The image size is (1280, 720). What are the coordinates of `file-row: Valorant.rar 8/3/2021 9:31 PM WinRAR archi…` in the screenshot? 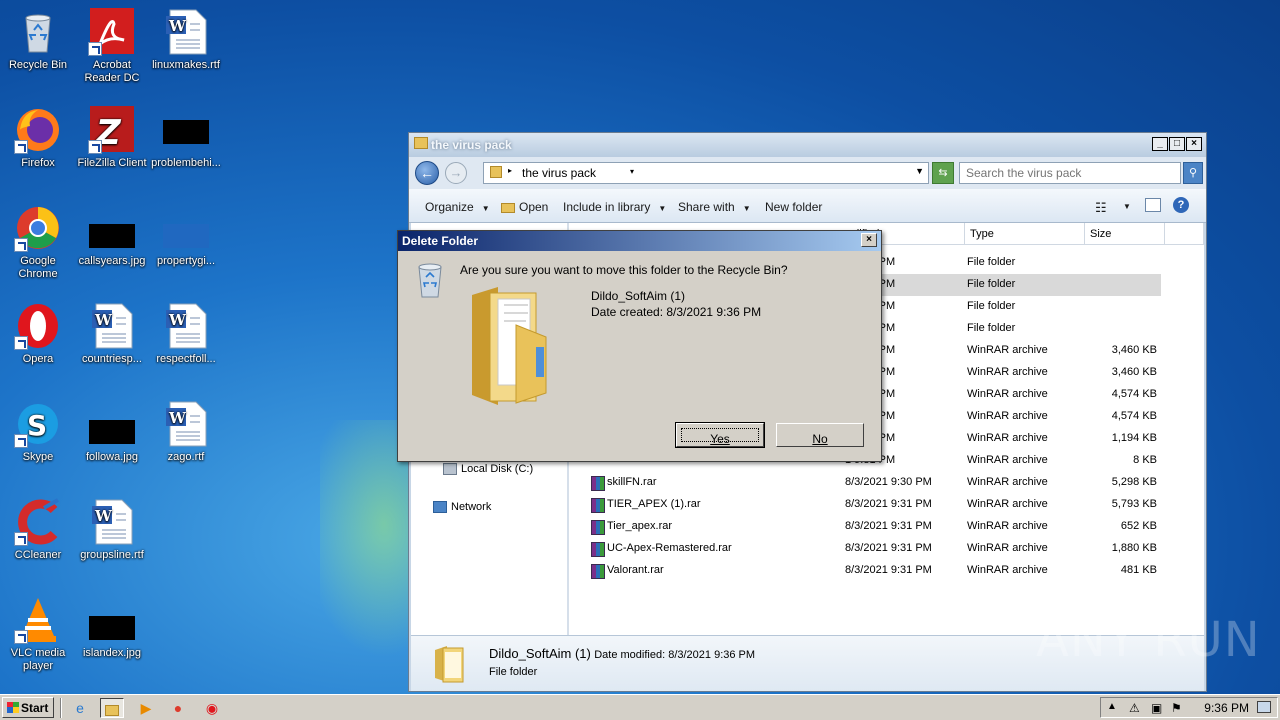 It's located at (872, 571).